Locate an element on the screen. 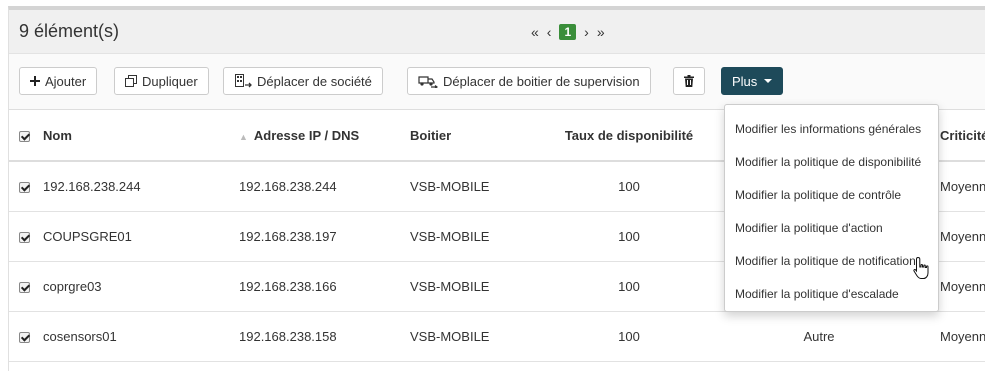 This screenshot has height=371, width=985. add-button: Ajouter is located at coordinates (58, 81).